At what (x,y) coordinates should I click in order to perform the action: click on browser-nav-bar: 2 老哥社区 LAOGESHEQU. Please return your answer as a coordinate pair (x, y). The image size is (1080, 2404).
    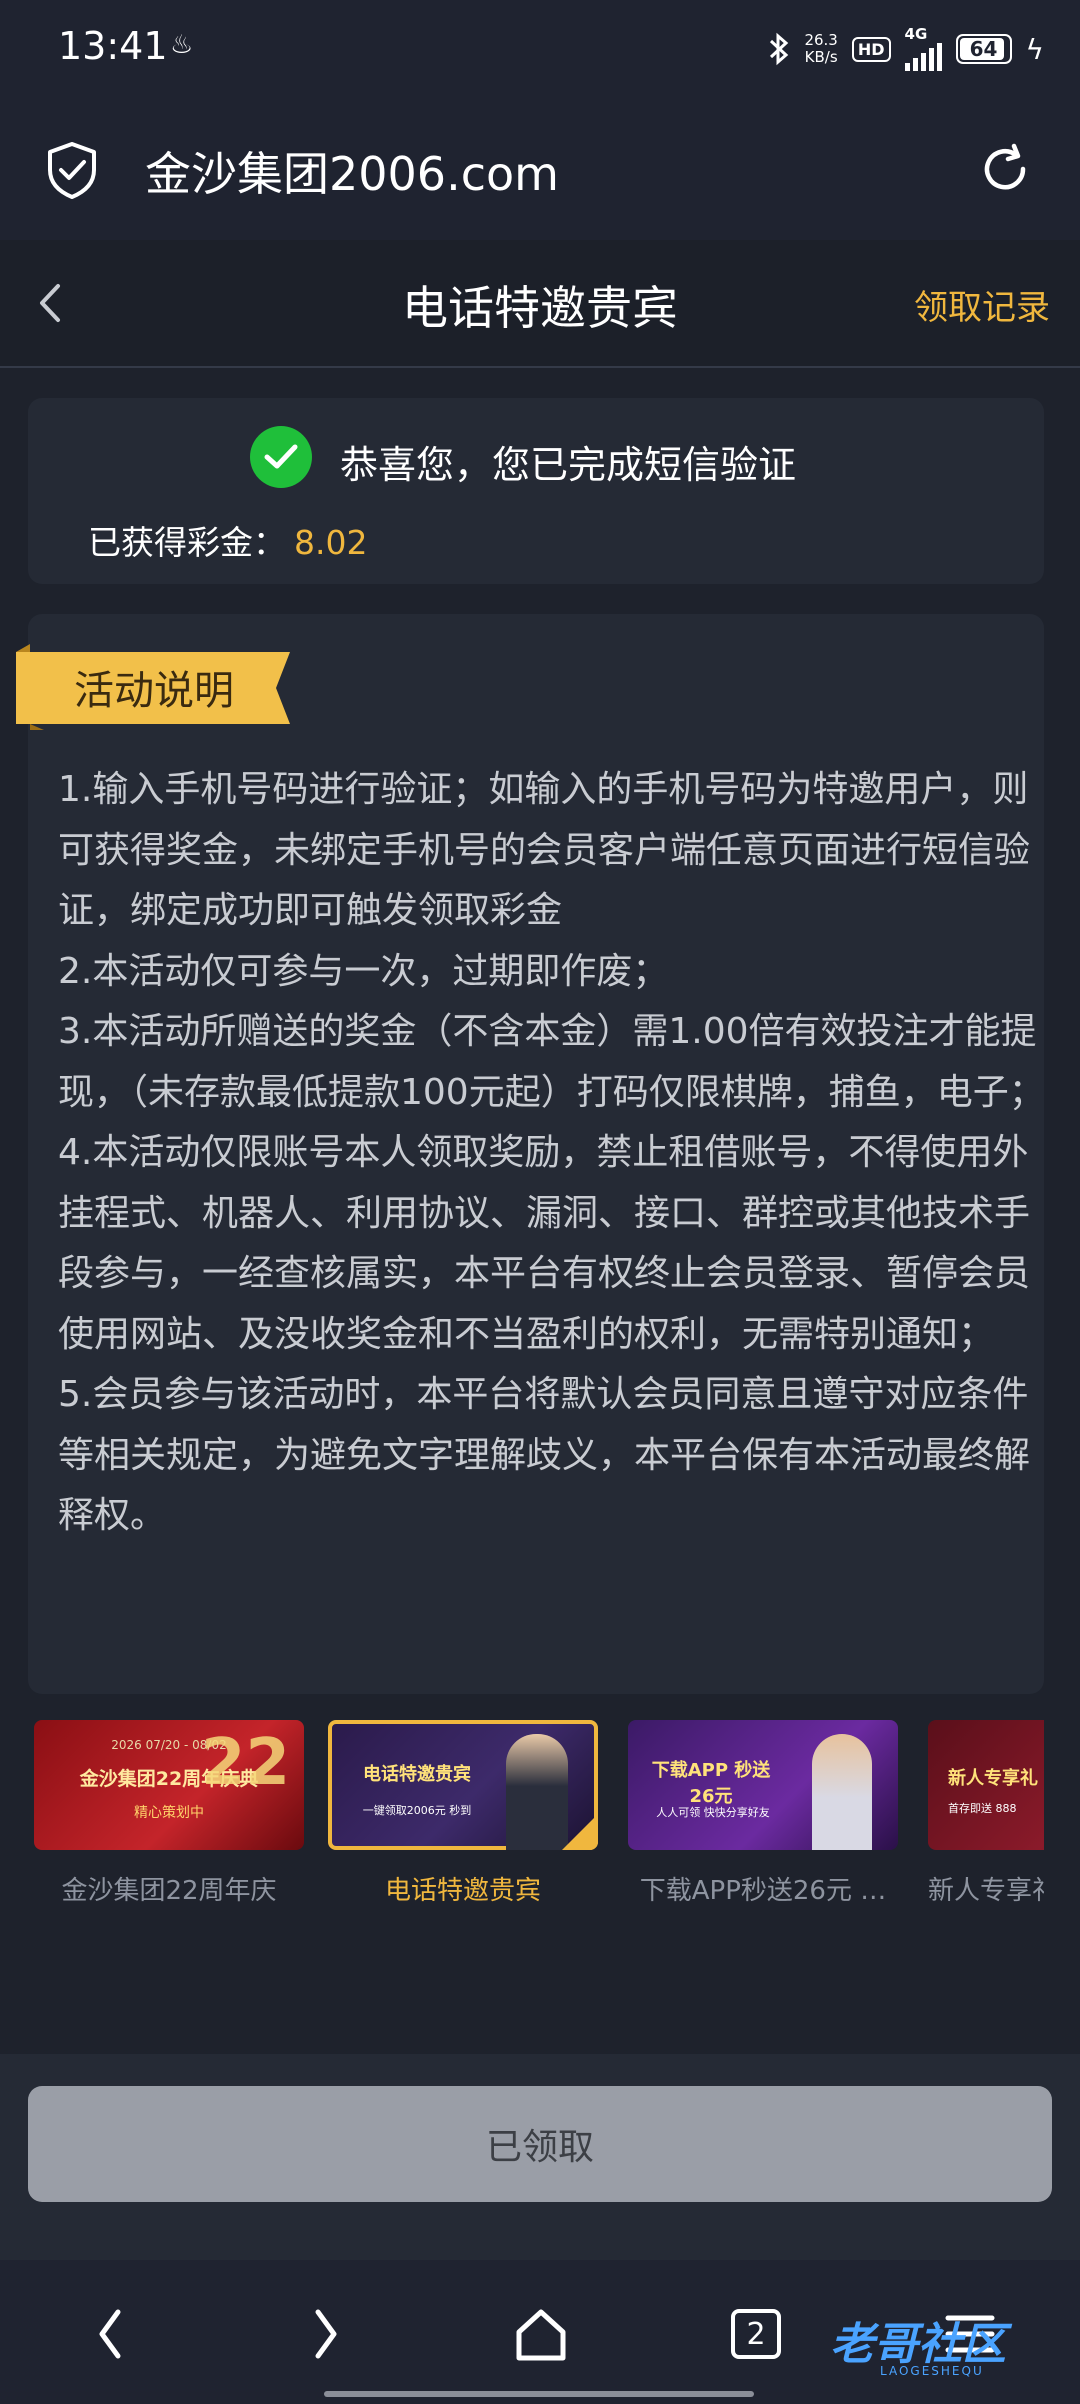
    Looking at the image, I should click on (540, 2332).